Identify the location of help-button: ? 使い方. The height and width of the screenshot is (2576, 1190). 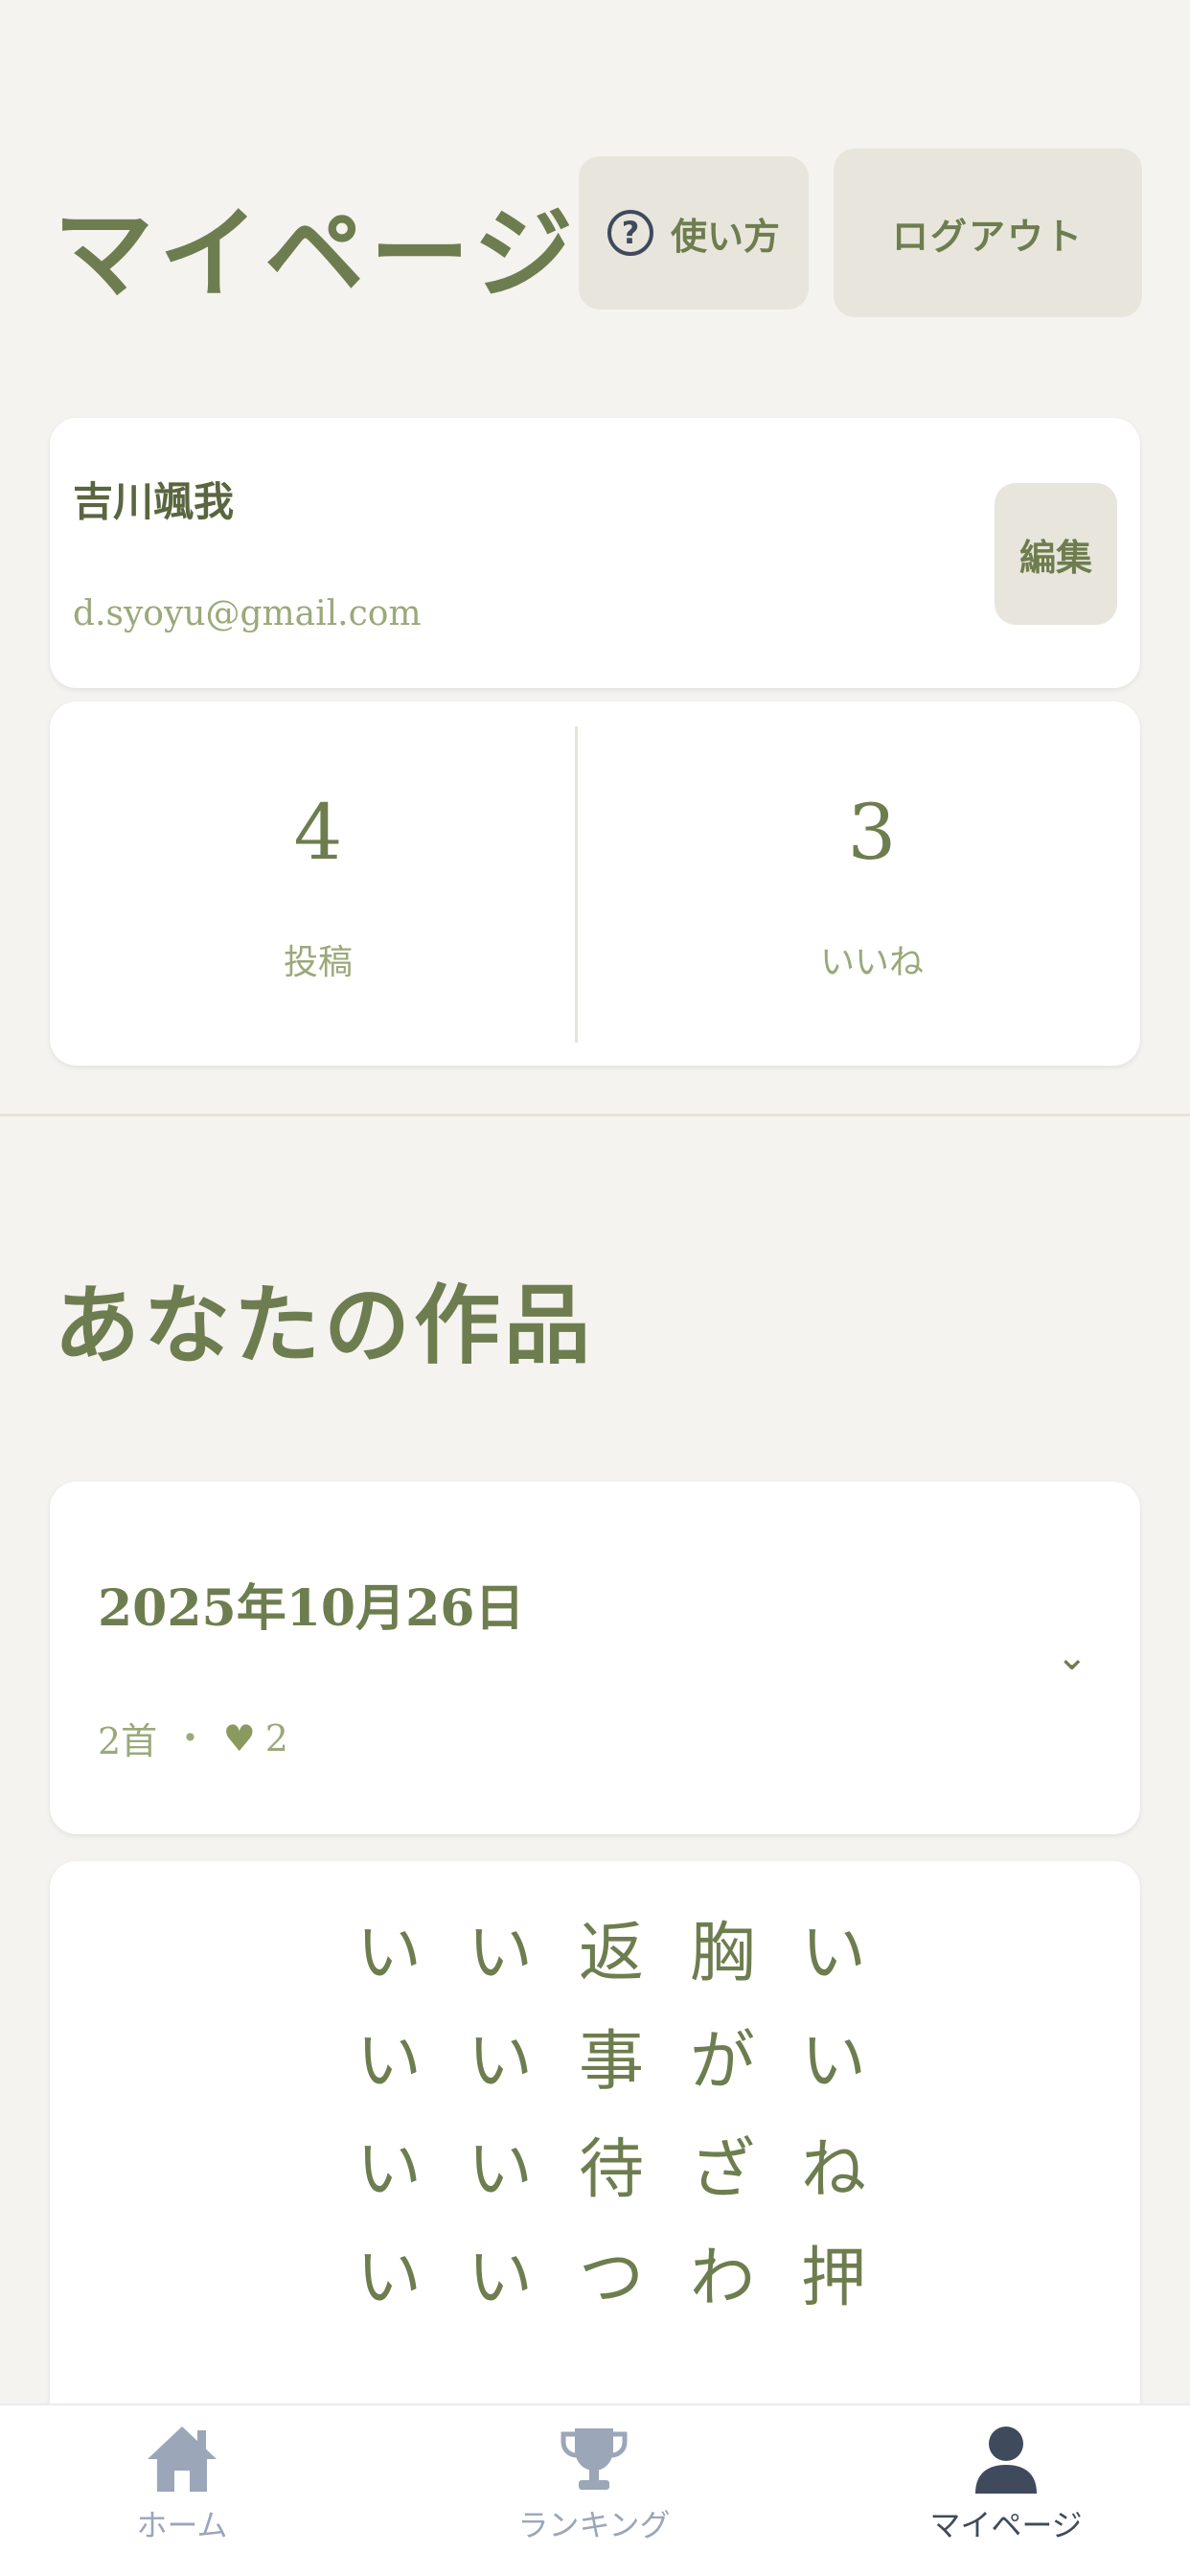
(694, 233).